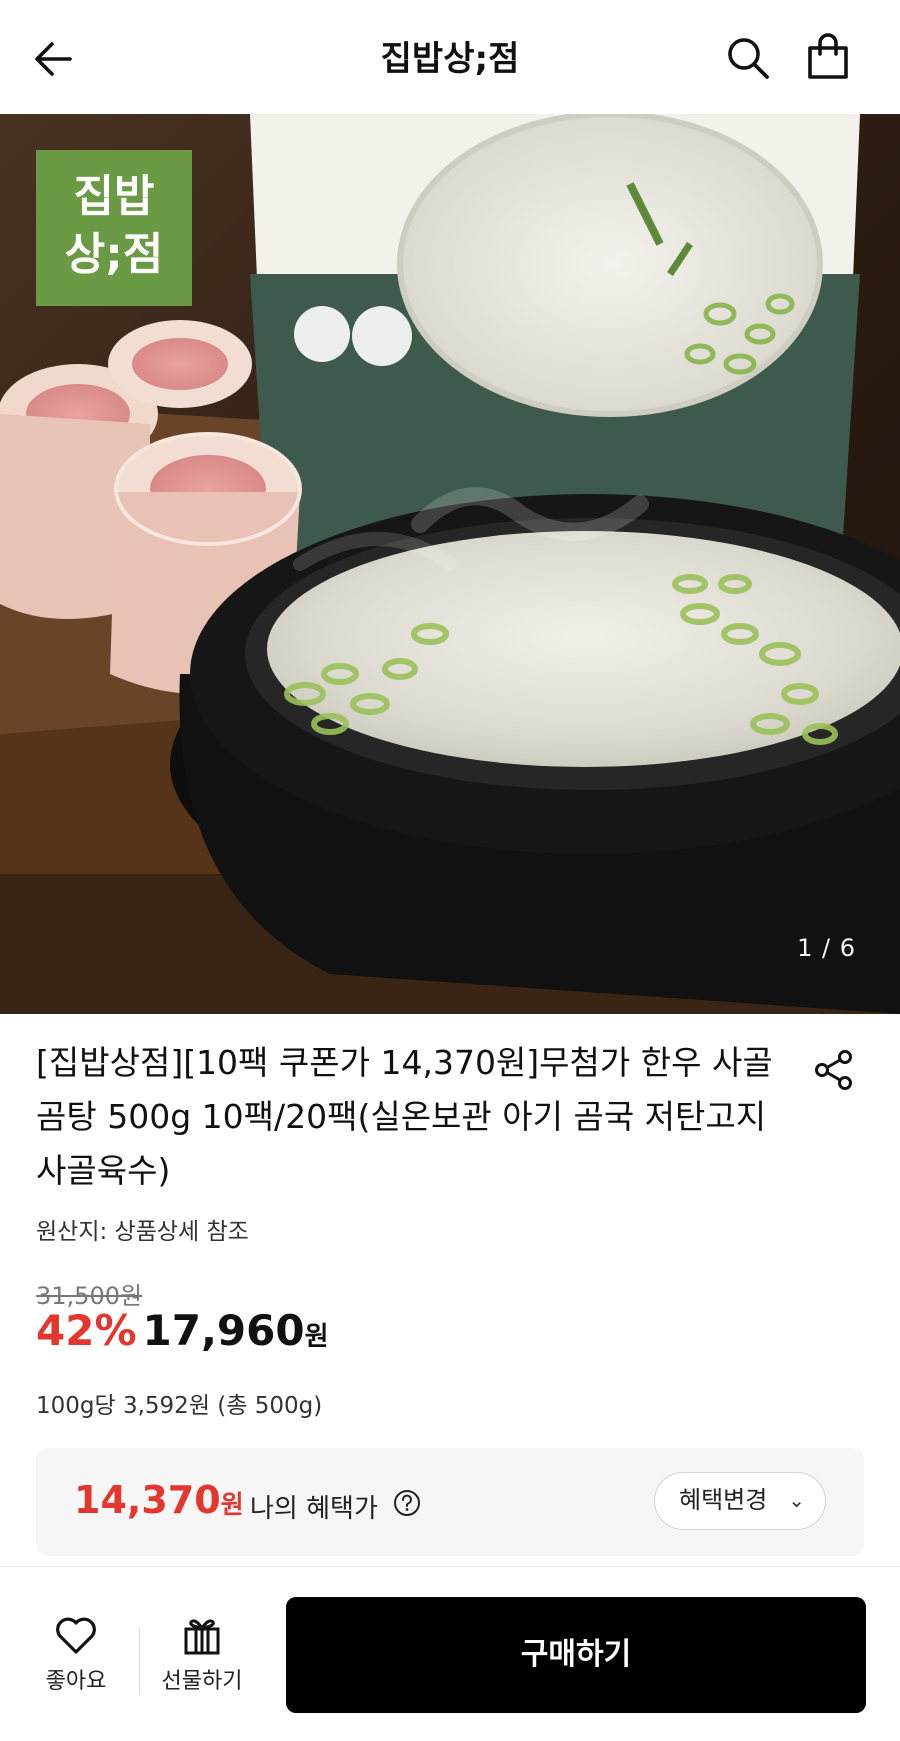 This screenshot has height=1741, width=900. What do you see at coordinates (450, 57) in the screenshot?
I see `top-app-bar: 집밥상;점` at bounding box center [450, 57].